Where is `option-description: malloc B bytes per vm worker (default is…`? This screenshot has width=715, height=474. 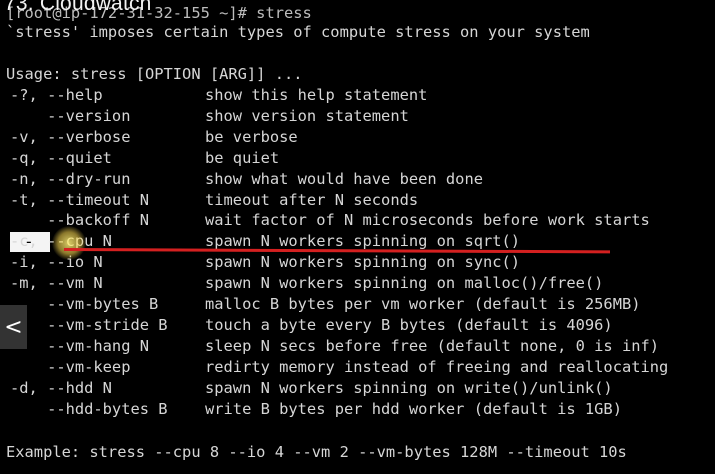 option-description: malloc B bytes per vm worker (default is… is located at coordinates (423, 304).